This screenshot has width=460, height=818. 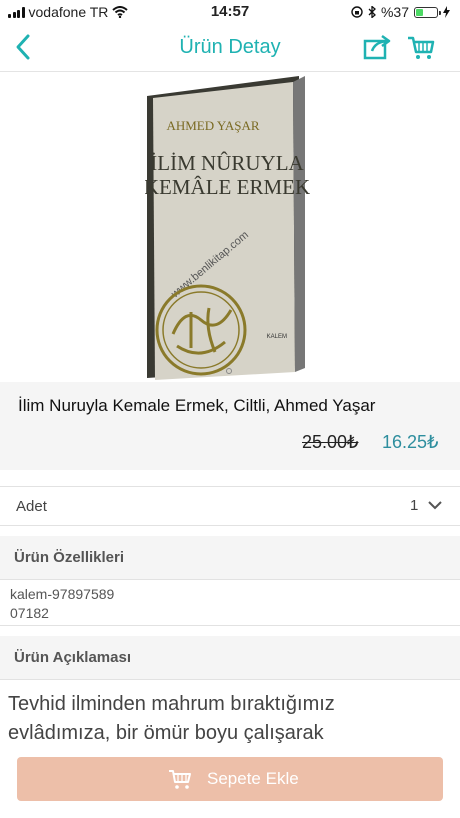 I want to click on share-icon, so click(x=377, y=47).